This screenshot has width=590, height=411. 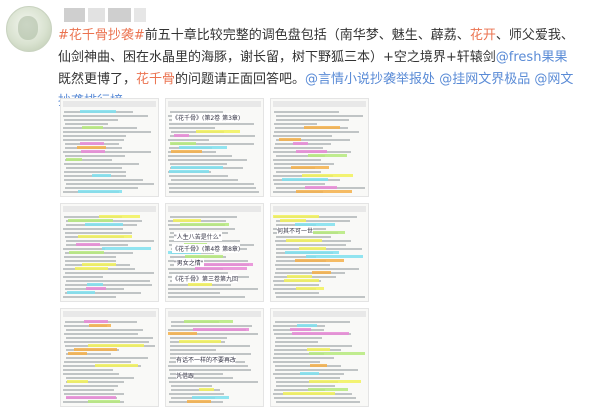 What do you see at coordinates (206, 117) in the screenshot?
I see `image-caption-text: 《花千骨》(第2卷 第3章)` at bounding box center [206, 117].